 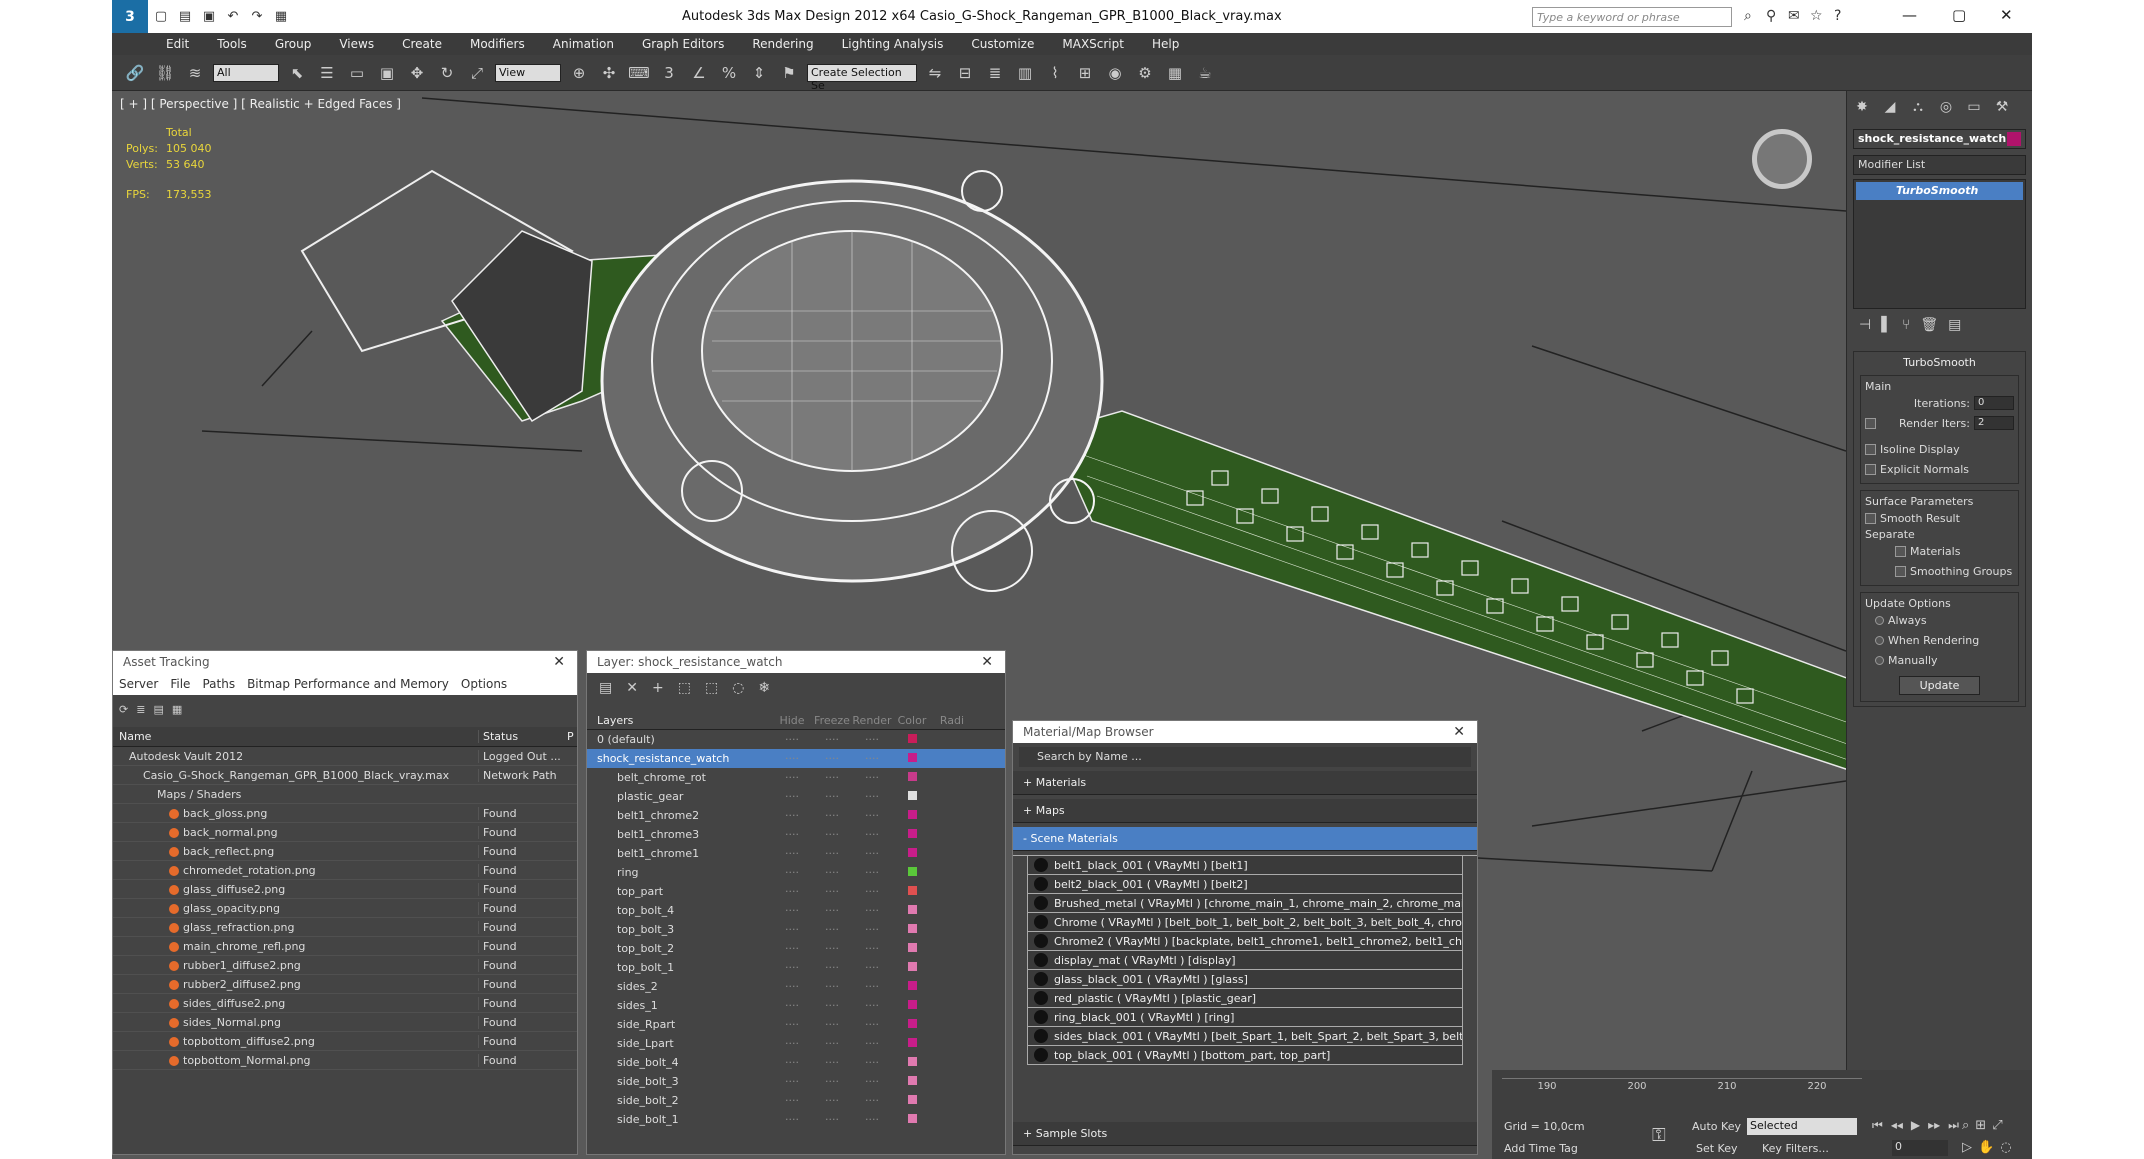 What do you see at coordinates (1997, 1125) in the screenshot?
I see `zoom-extents-icon: ⤢` at bounding box center [1997, 1125].